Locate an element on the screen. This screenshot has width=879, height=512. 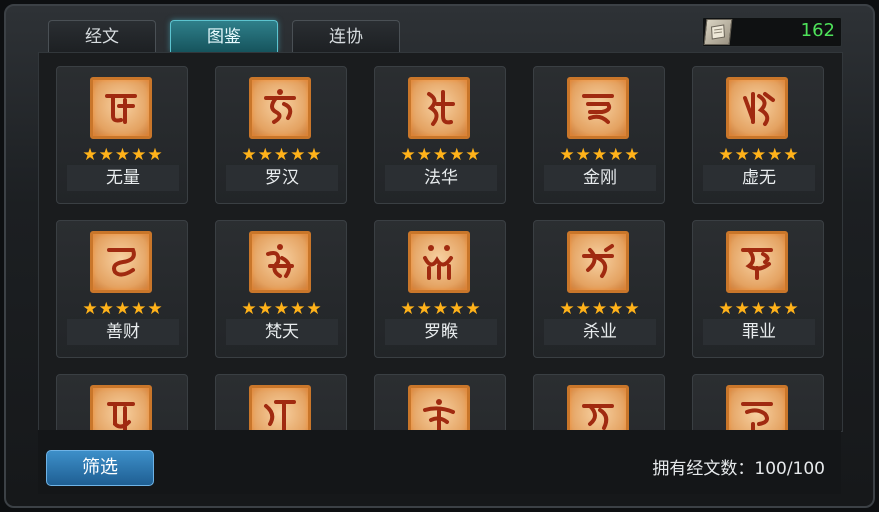
rune-icon-zuiye is located at coordinates (757, 262).